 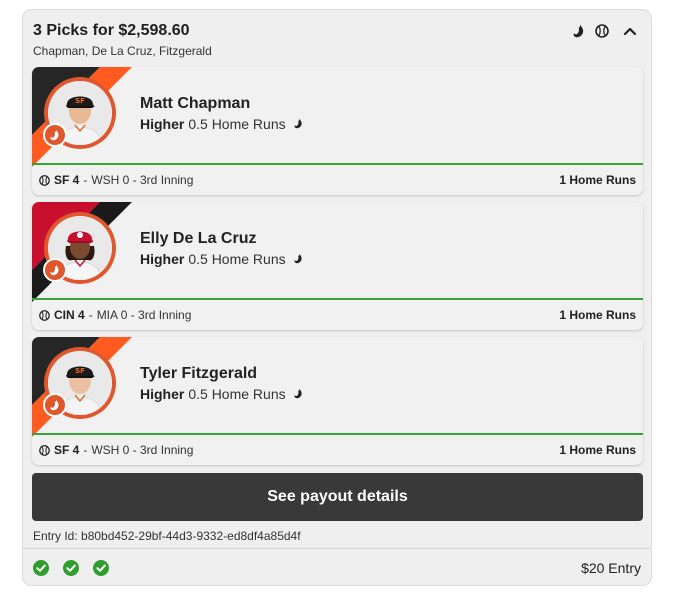 What do you see at coordinates (122, 51) in the screenshot?
I see `entry-players: Chapman, De La Cruz, Fitzgerald` at bounding box center [122, 51].